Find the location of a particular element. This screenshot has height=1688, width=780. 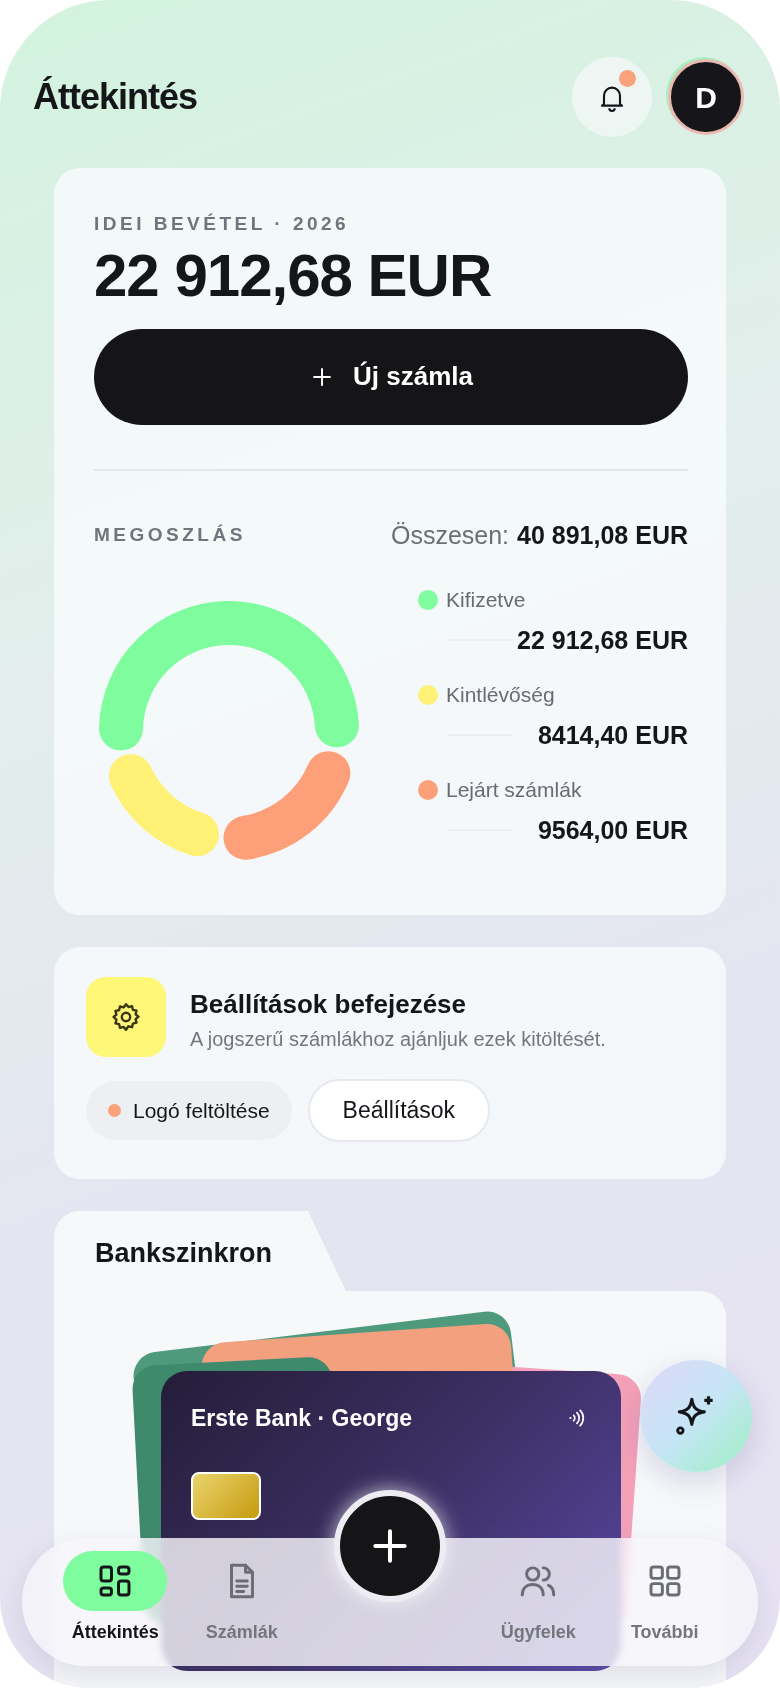

new-invoice-button: Új számla is located at coordinates (391, 376).